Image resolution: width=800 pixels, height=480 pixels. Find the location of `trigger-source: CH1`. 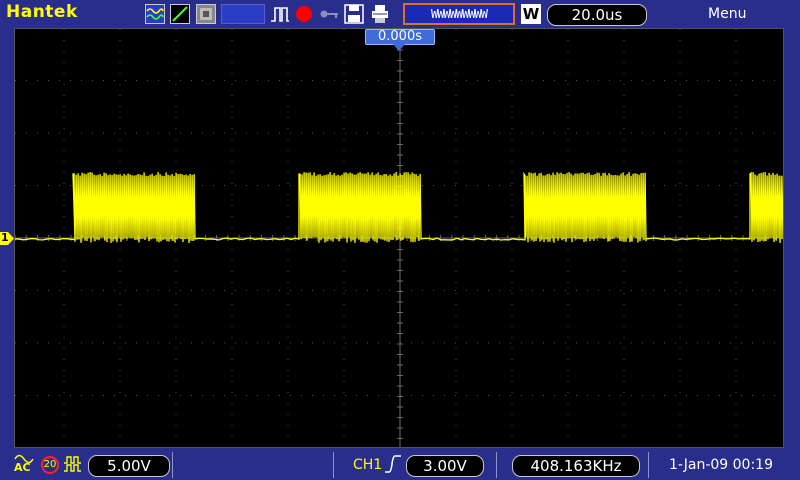

trigger-source: CH1 is located at coordinates (367, 465).